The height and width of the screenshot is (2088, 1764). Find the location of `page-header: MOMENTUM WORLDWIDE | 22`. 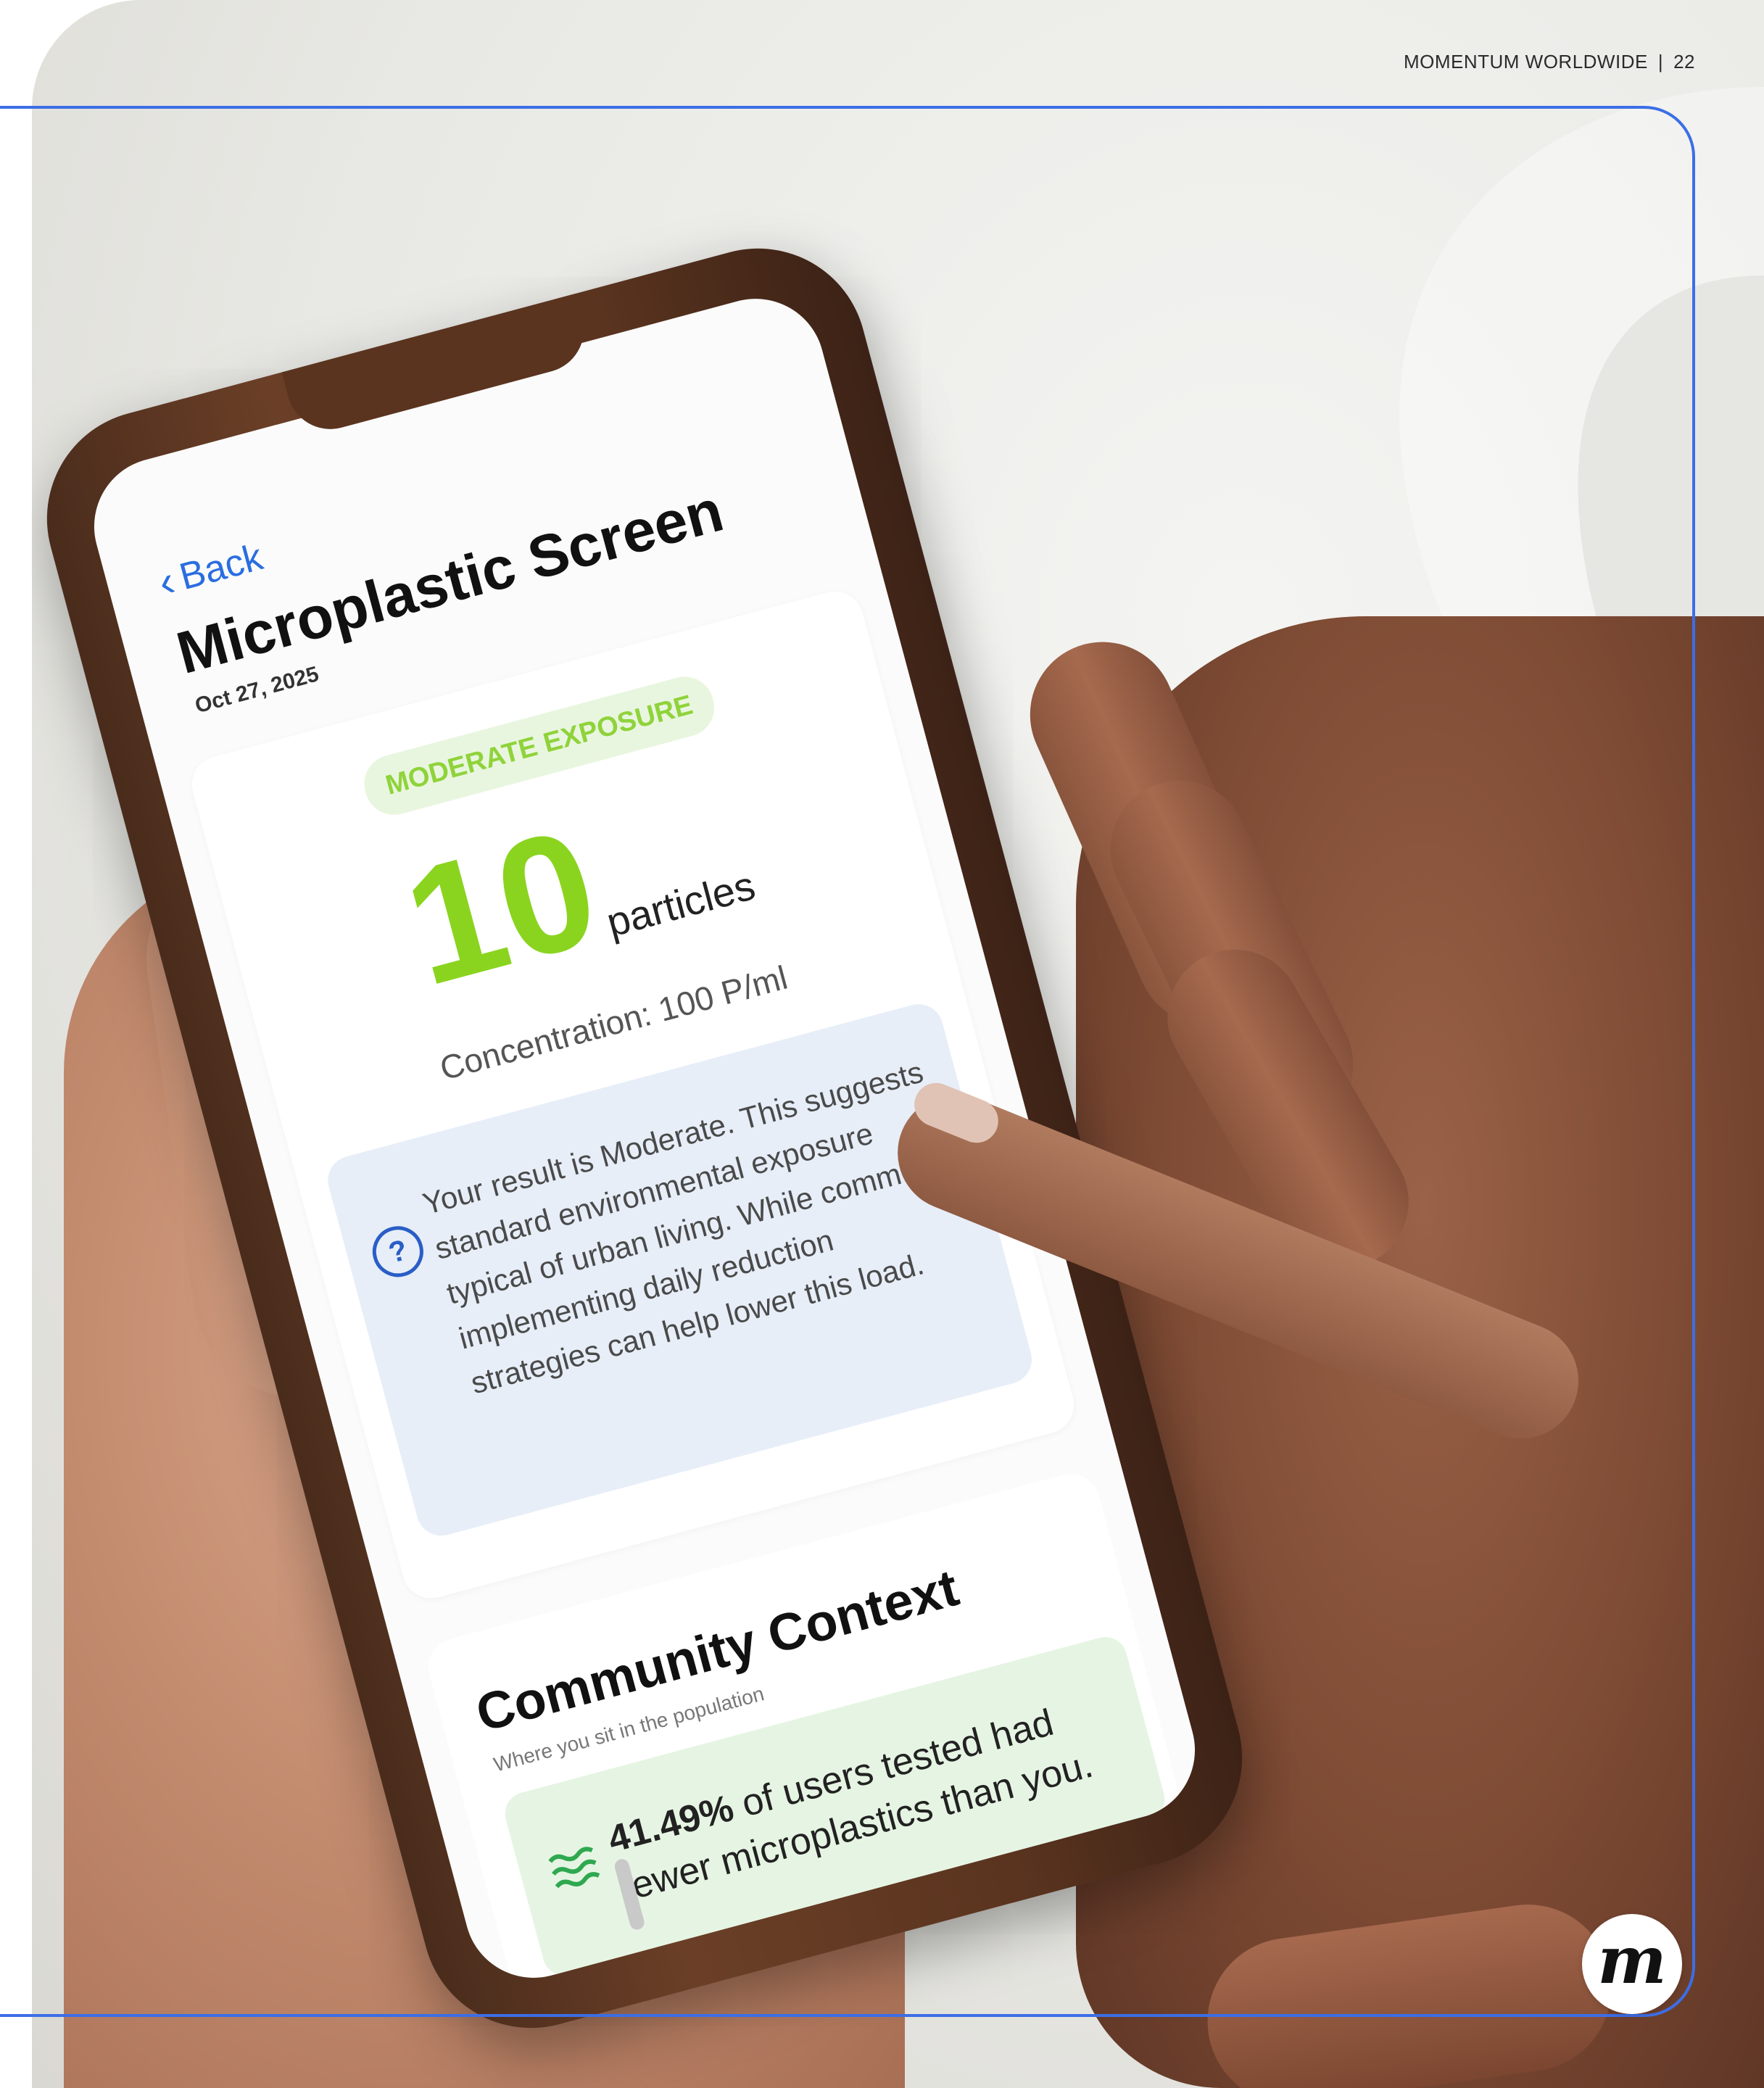

page-header: MOMENTUM WORLDWIDE | 22 is located at coordinates (1549, 62).